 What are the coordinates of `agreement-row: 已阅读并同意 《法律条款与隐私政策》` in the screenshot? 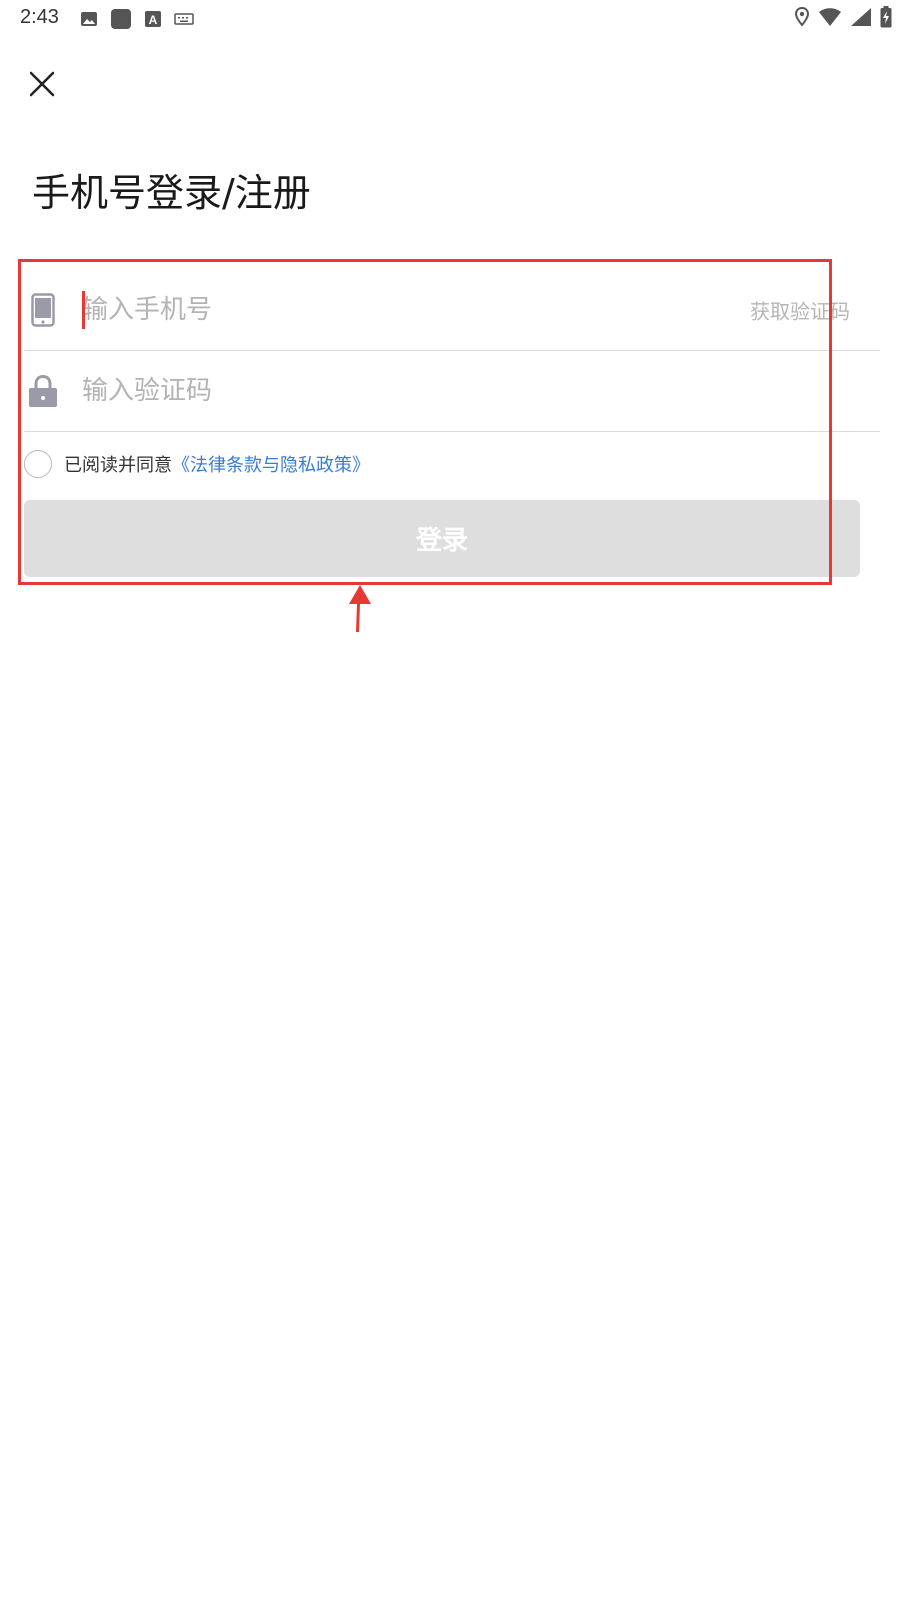 It's located at (452, 464).